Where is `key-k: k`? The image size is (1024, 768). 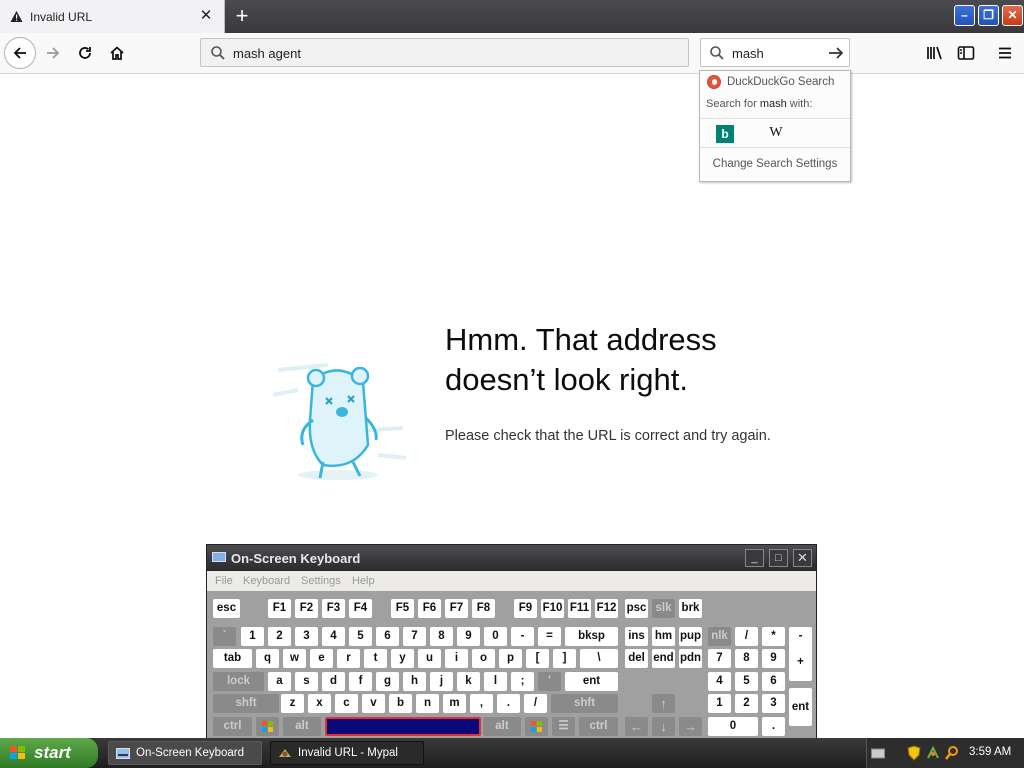 key-k: k is located at coordinates (468, 681).